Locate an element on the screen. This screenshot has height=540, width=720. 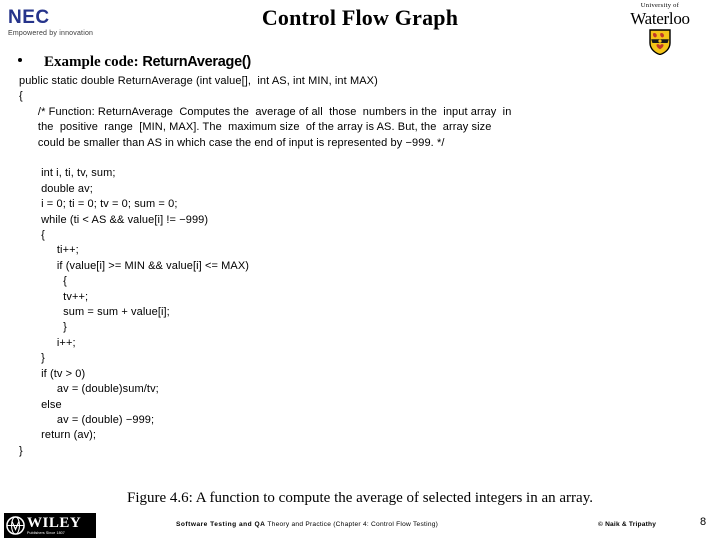
bullet-dot-icon is located at coordinates (20, 60).